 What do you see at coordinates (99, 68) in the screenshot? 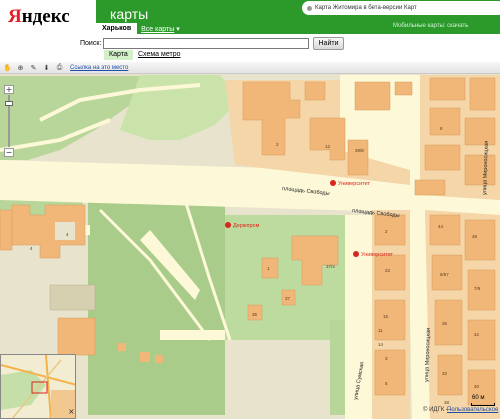
I see `link-to-place: Ссылка на это место` at bounding box center [99, 68].